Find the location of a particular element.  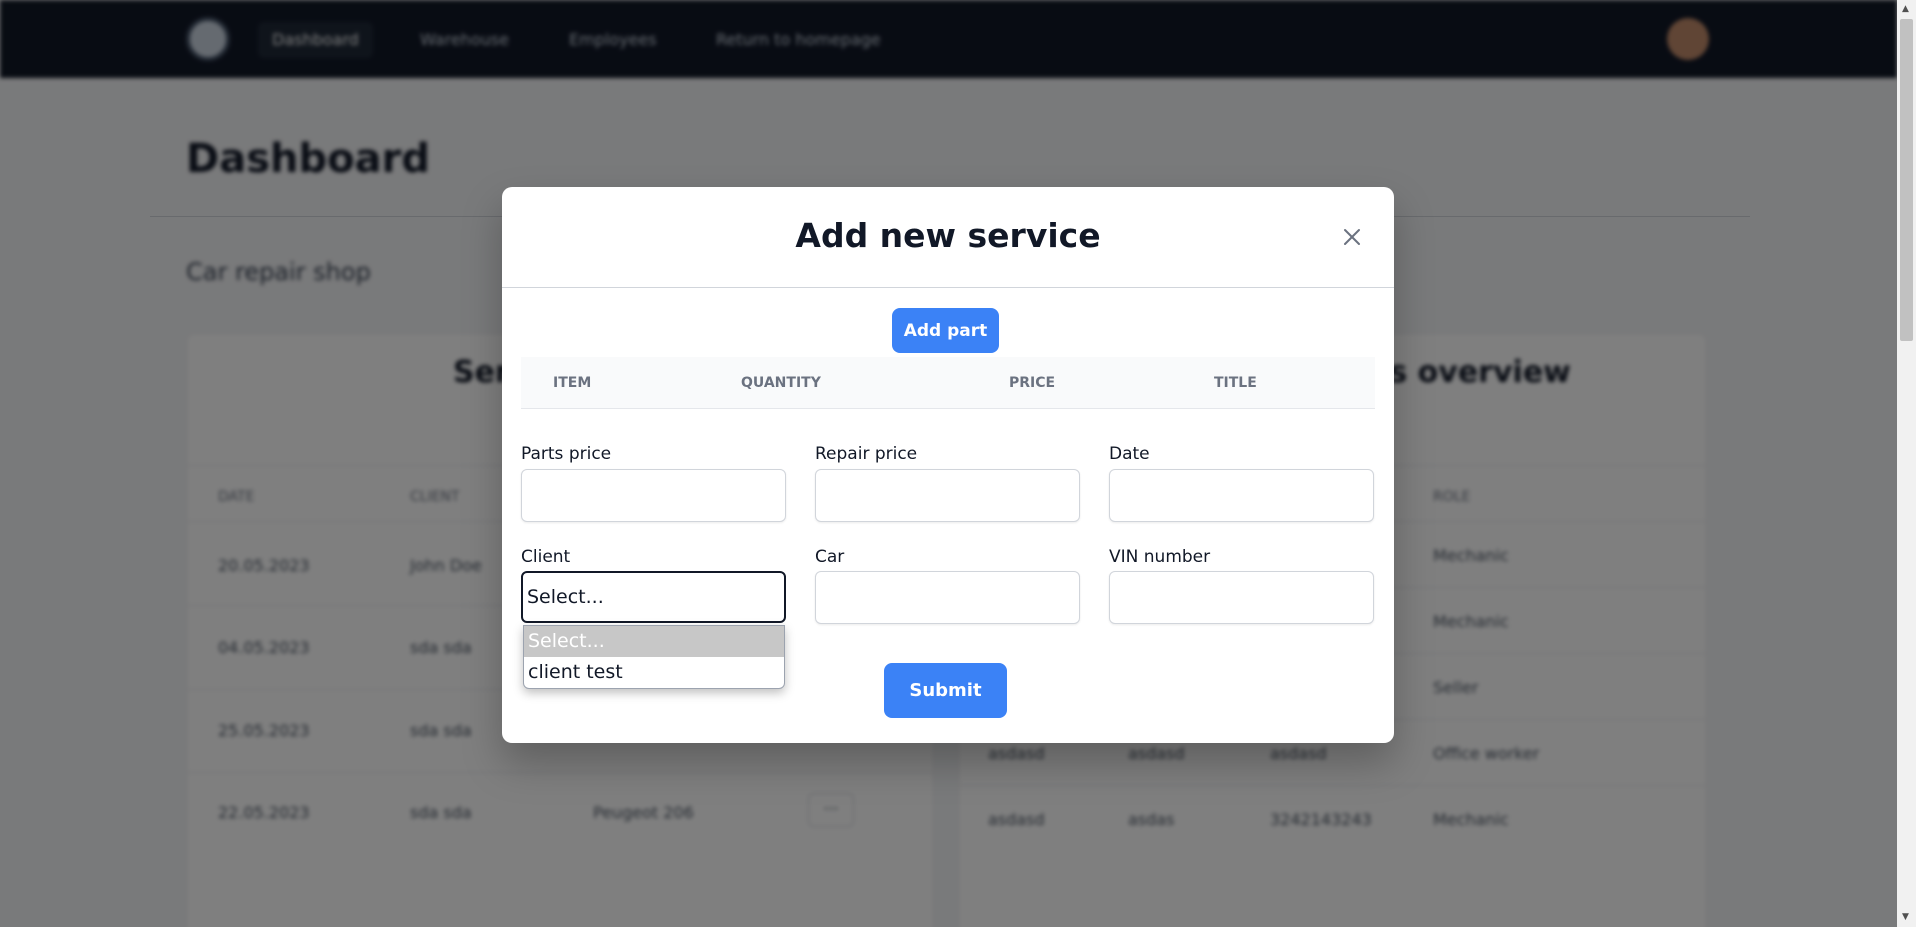

parts-price-label: Parts price is located at coordinates (566, 454).